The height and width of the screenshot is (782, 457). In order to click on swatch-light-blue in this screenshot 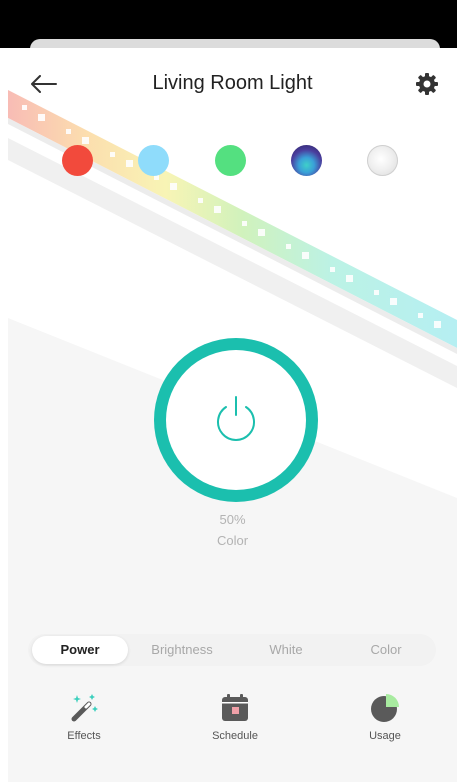, I will do `click(153, 160)`.